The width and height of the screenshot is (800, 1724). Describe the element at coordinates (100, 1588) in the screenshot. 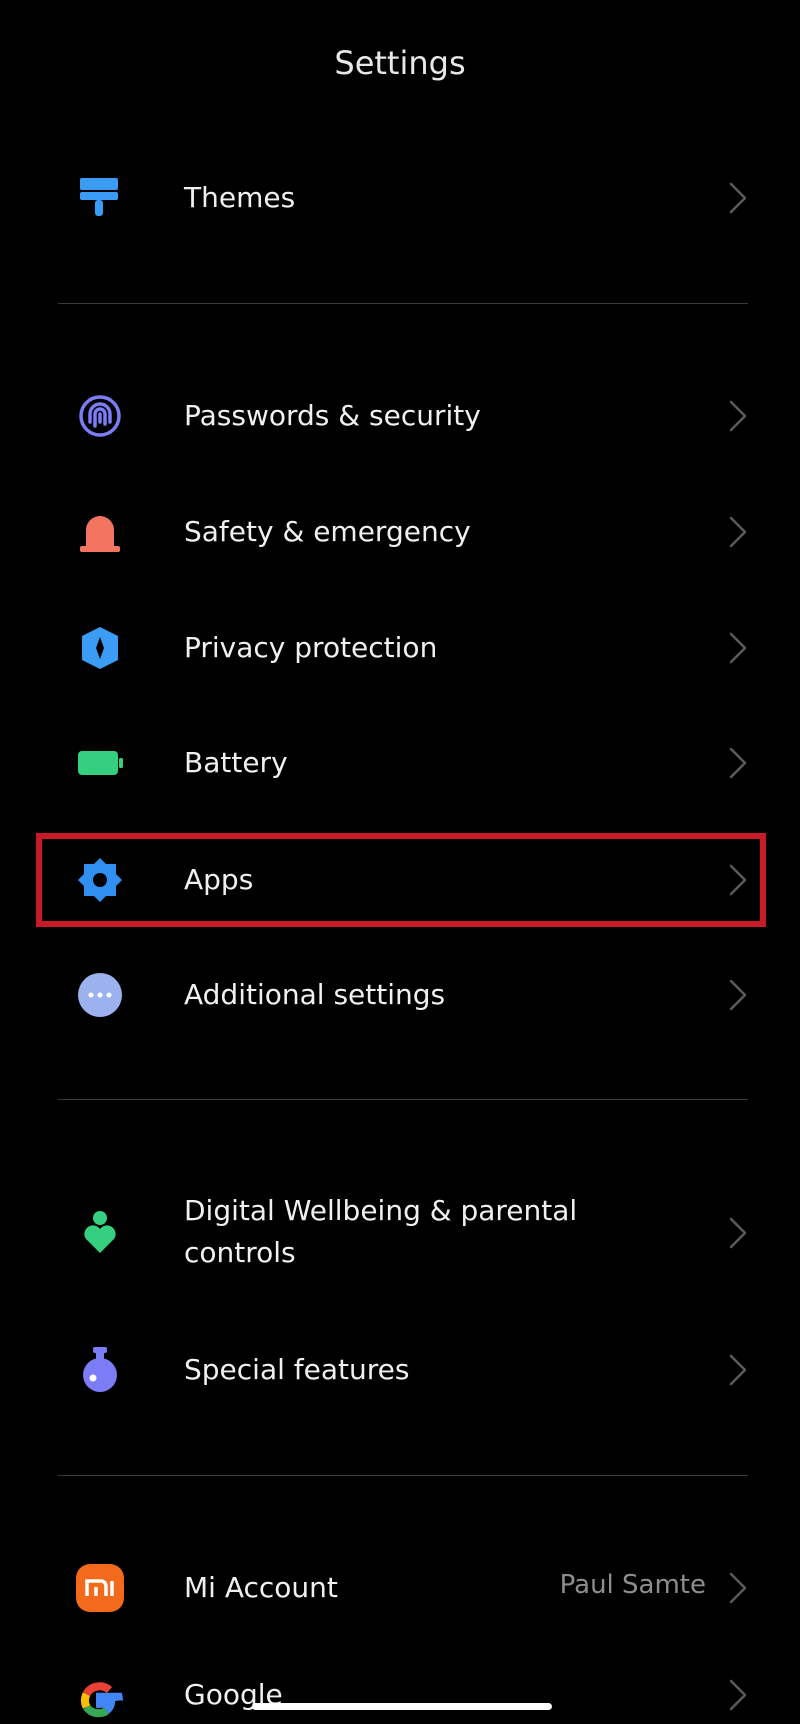

I see `mi-logo-icon` at that location.